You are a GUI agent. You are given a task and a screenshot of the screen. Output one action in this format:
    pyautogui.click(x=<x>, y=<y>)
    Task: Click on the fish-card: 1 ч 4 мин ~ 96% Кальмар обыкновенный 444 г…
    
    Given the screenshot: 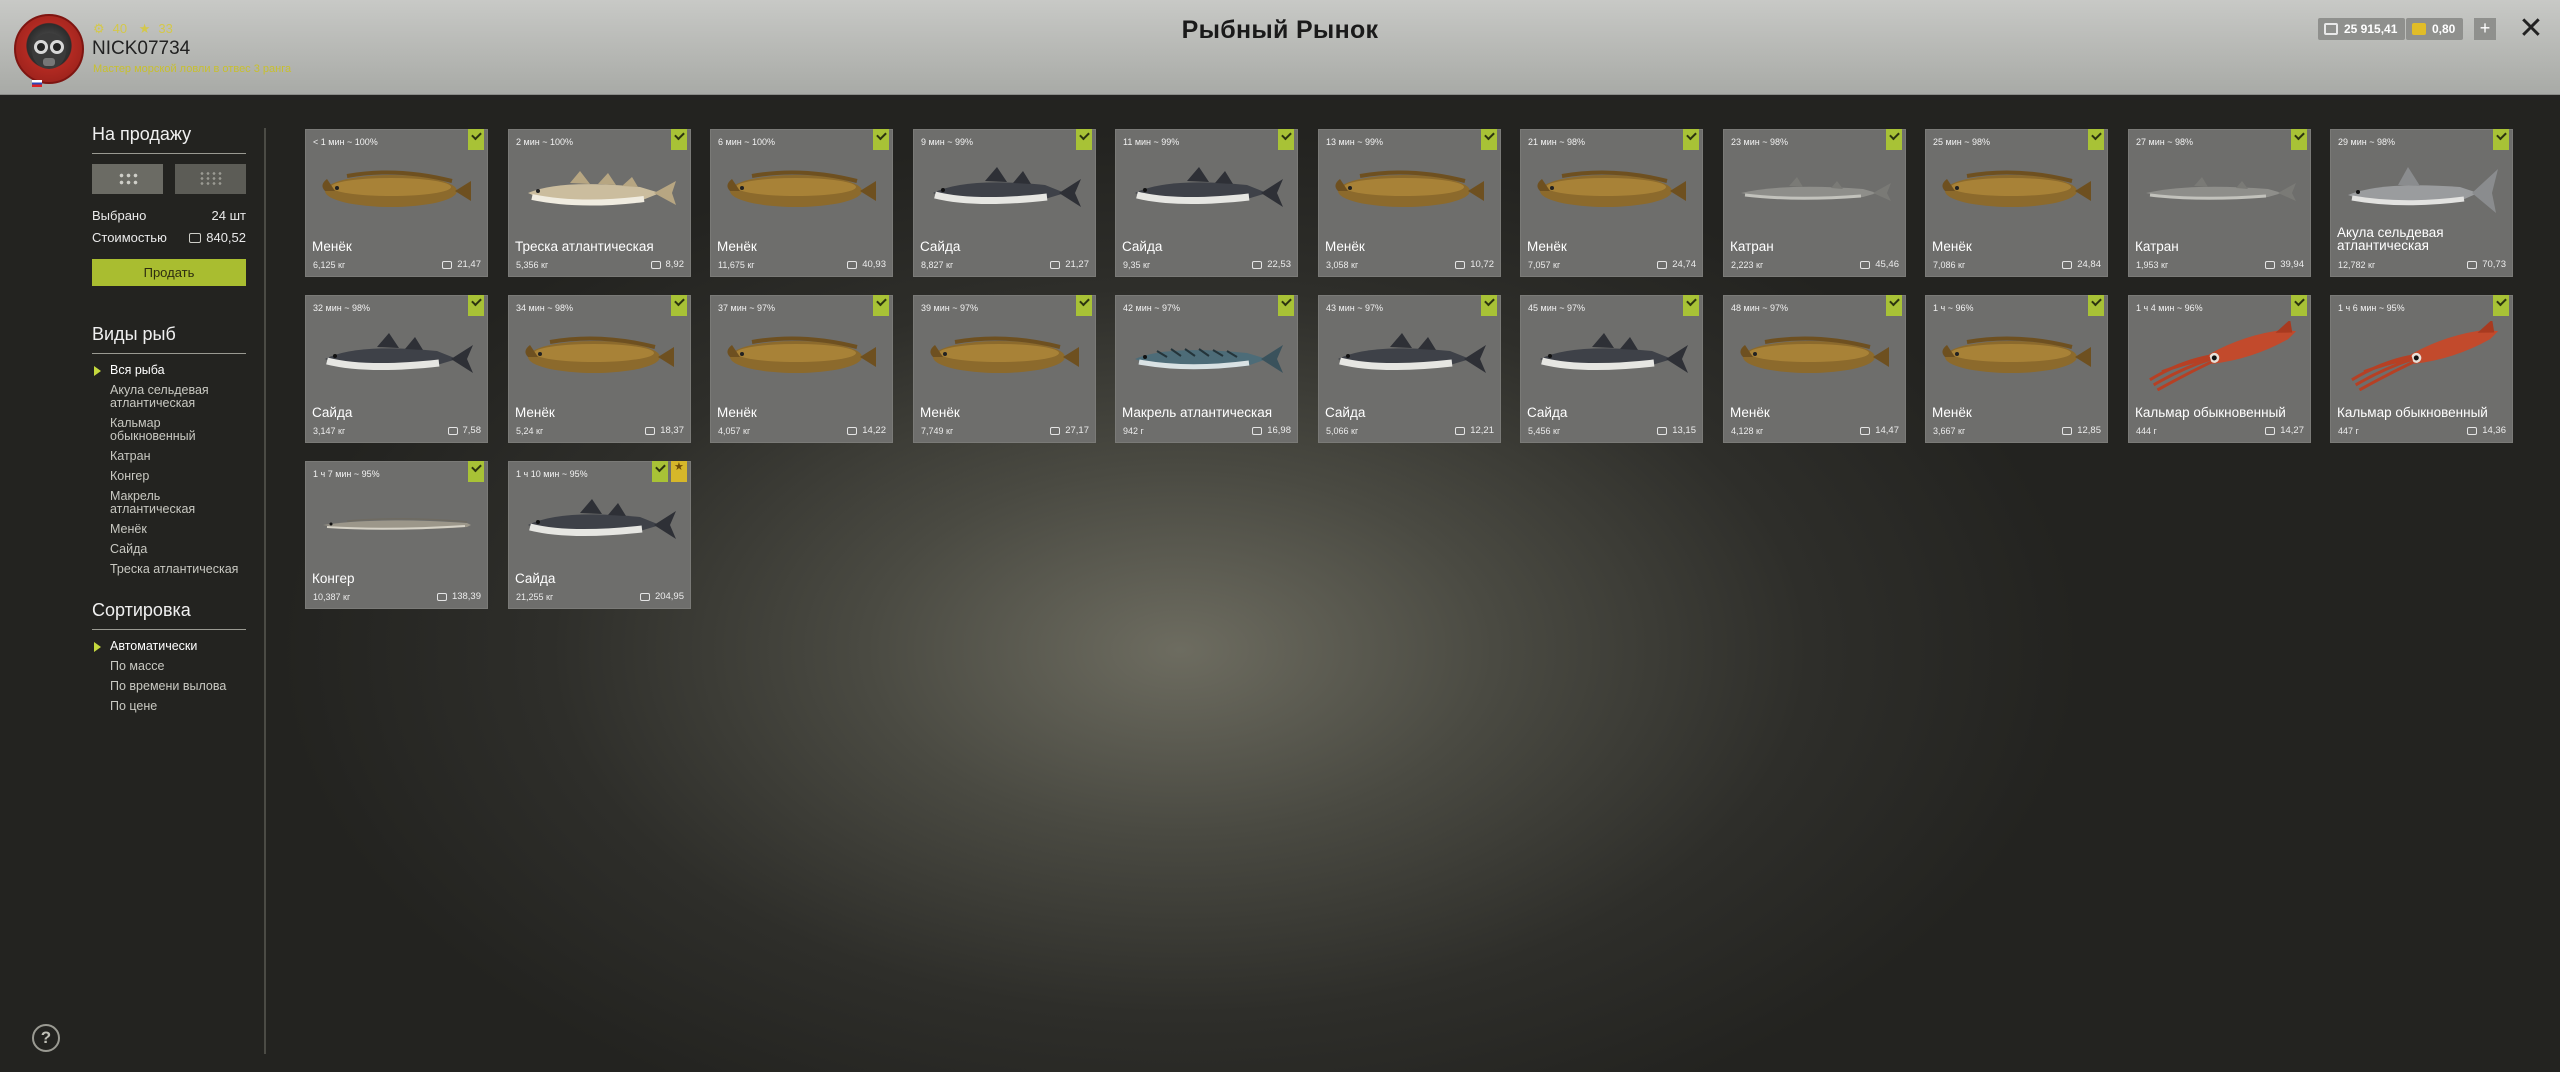 What is the action you would take?
    pyautogui.click(x=2219, y=369)
    